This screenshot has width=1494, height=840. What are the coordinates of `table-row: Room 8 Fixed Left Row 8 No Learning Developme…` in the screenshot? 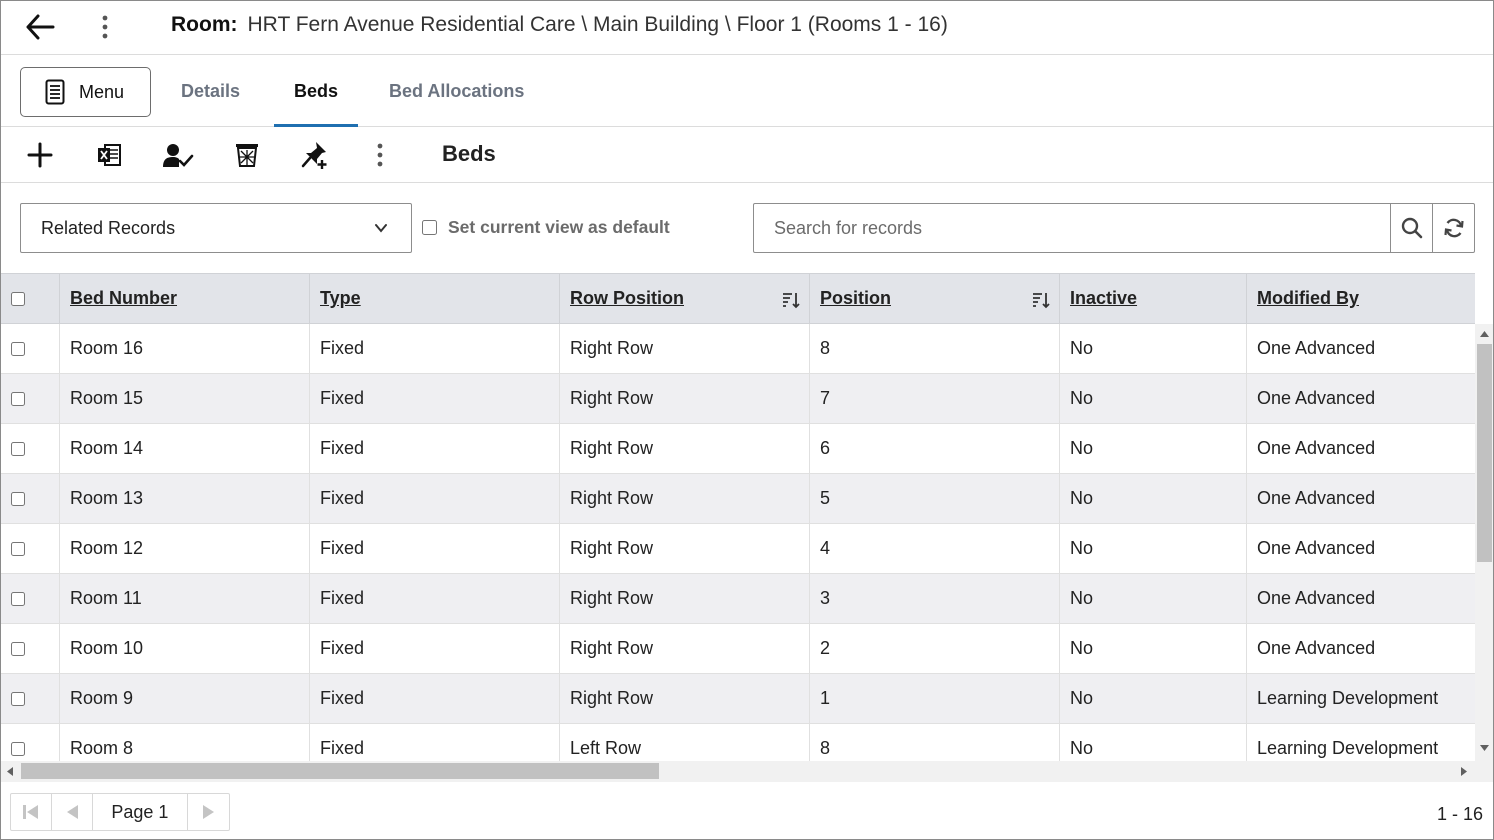 It's located at (738, 742).